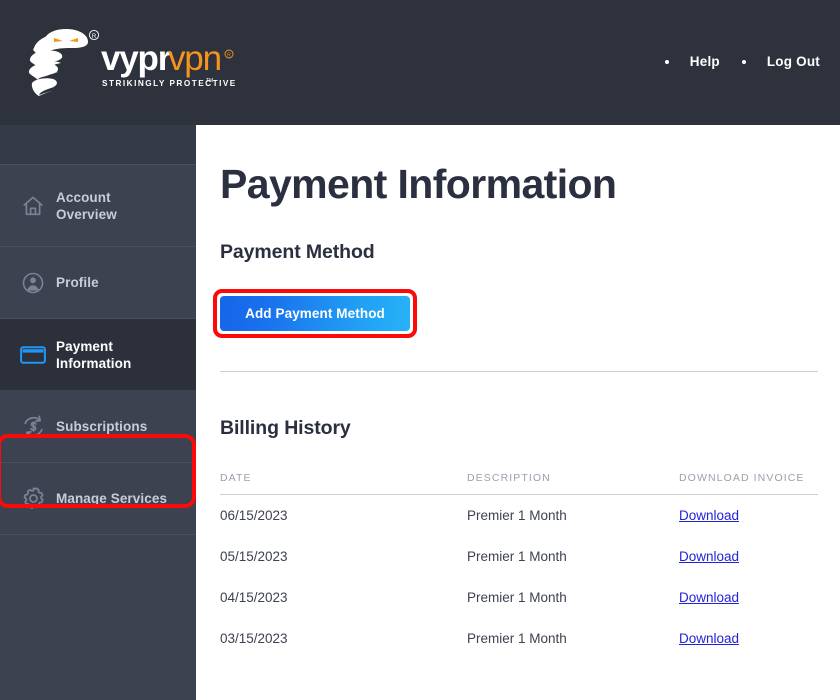 This screenshot has width=840, height=700. I want to click on table-row: 03/15/2023 Premier 1 Month Download, so click(519, 638).